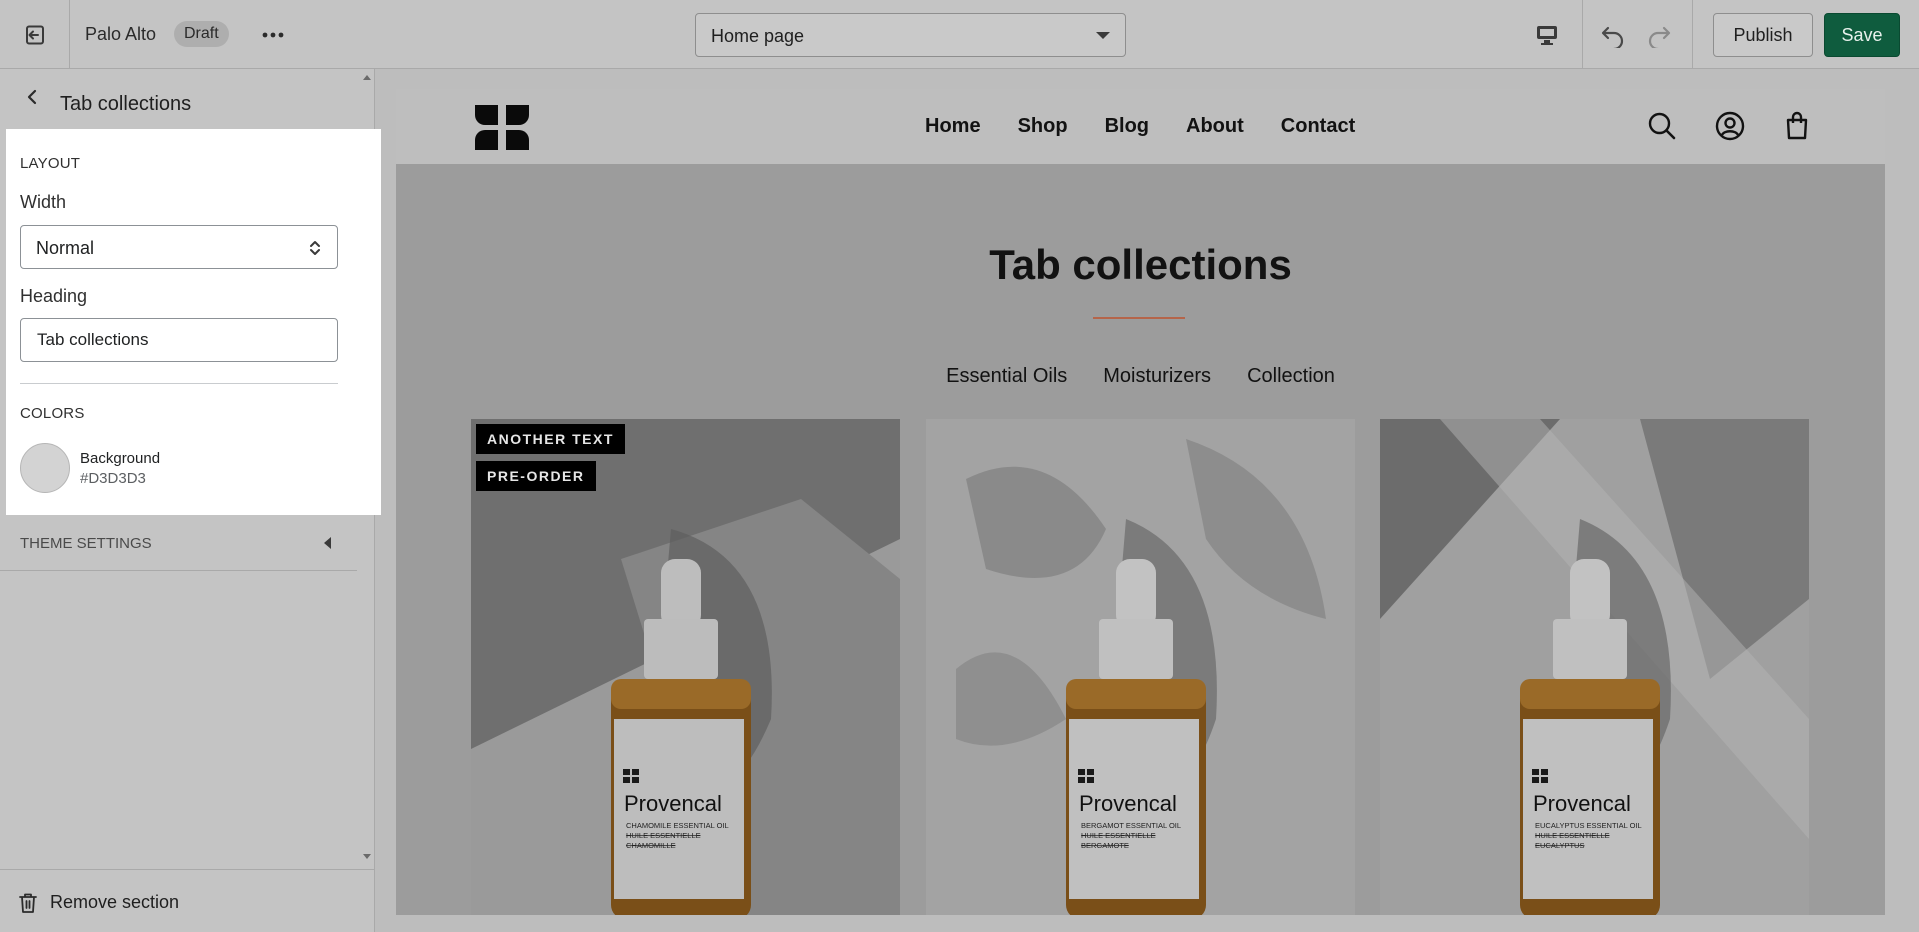 Image resolution: width=1919 pixels, height=932 pixels. What do you see at coordinates (1559, 845) in the screenshot?
I see `product-line-3: EUCALYPTUS` at bounding box center [1559, 845].